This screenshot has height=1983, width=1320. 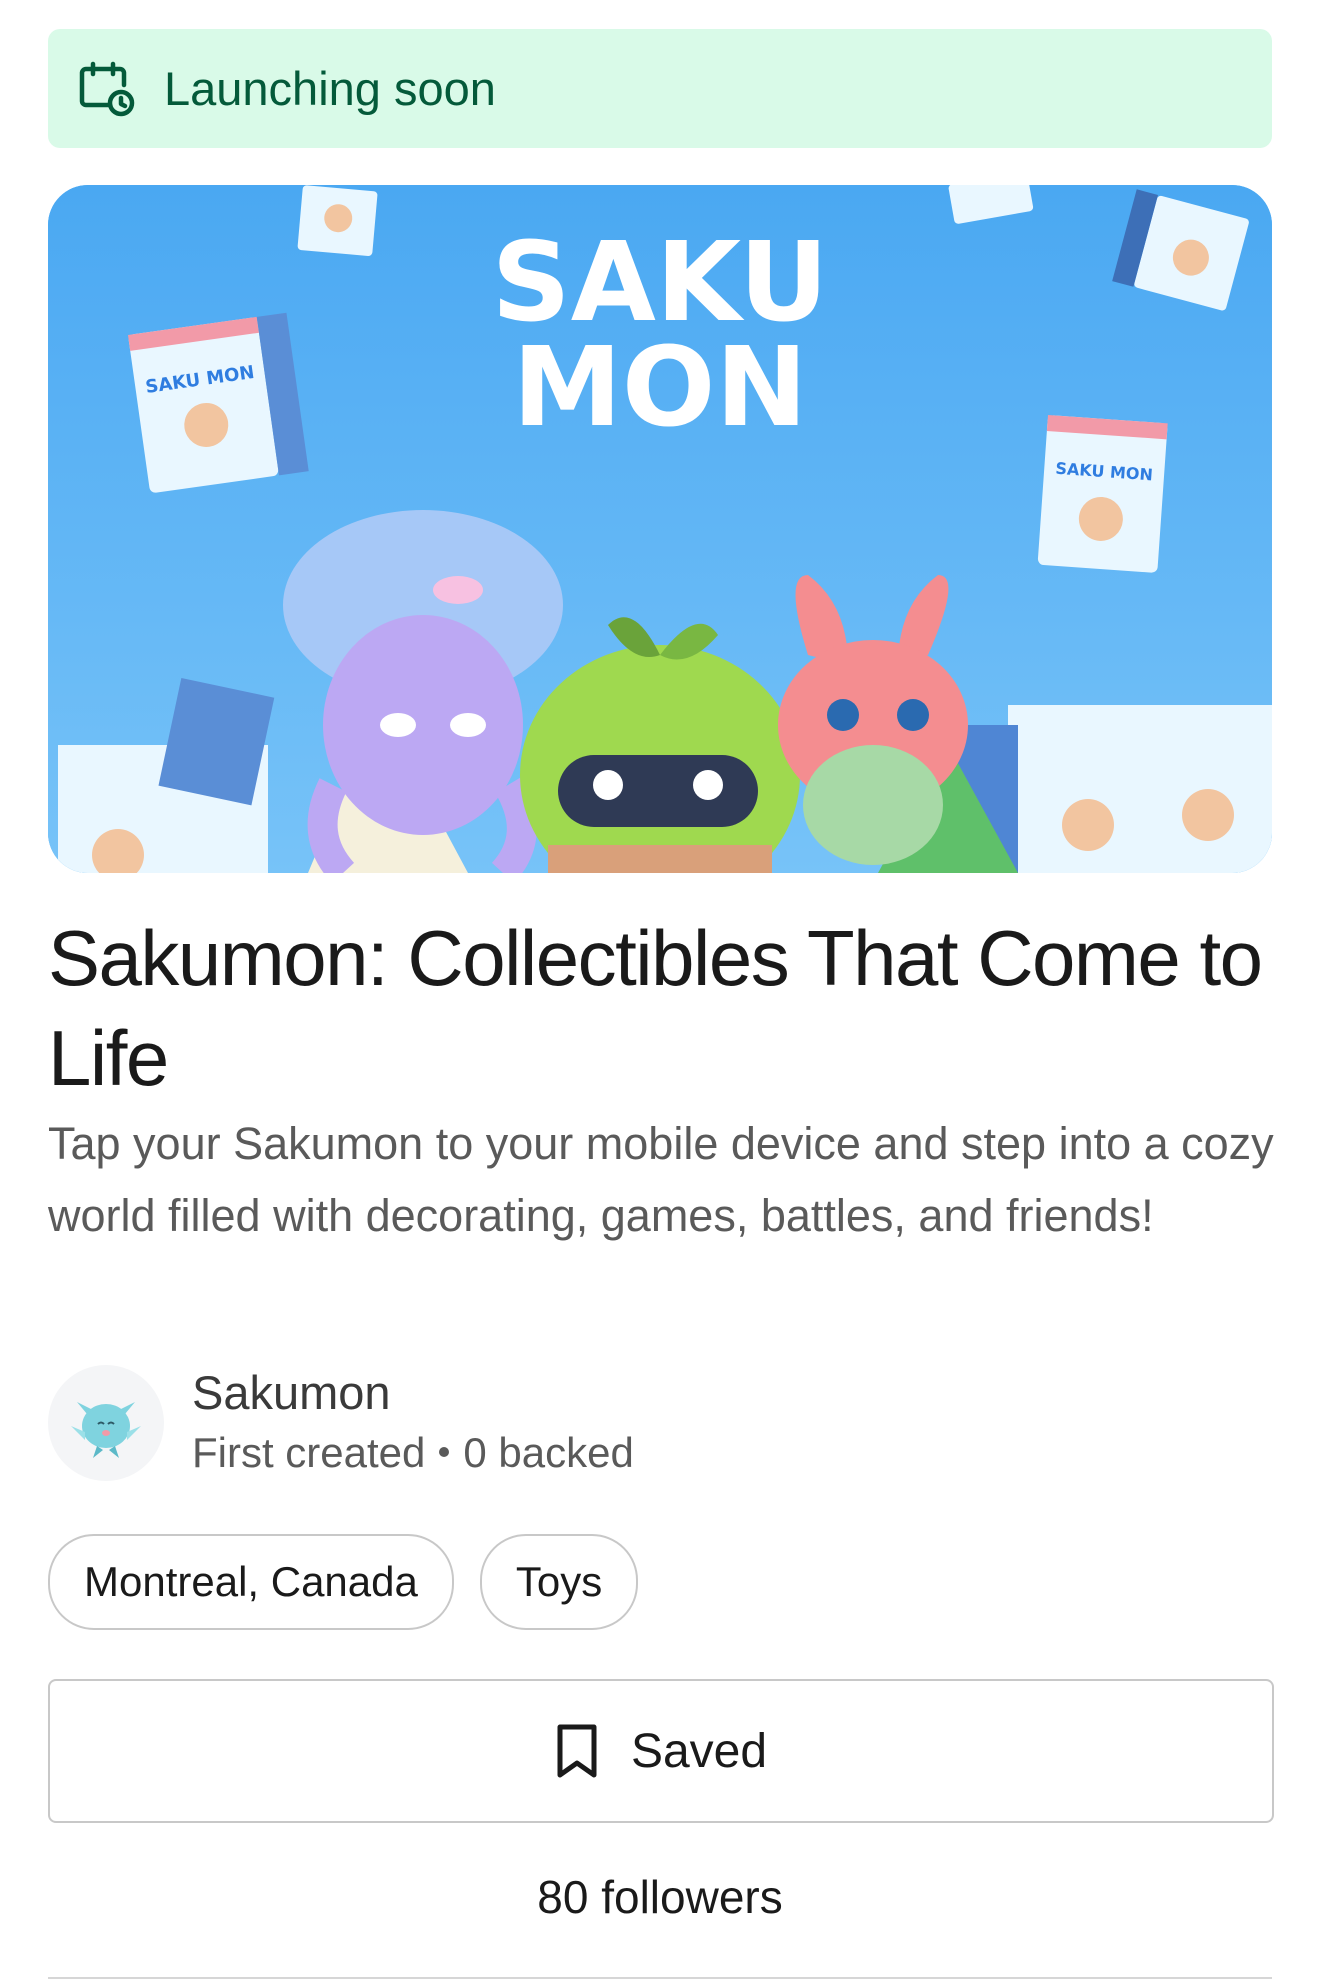 What do you see at coordinates (309, 1452) in the screenshot?
I see `first-created-label: First created` at bounding box center [309, 1452].